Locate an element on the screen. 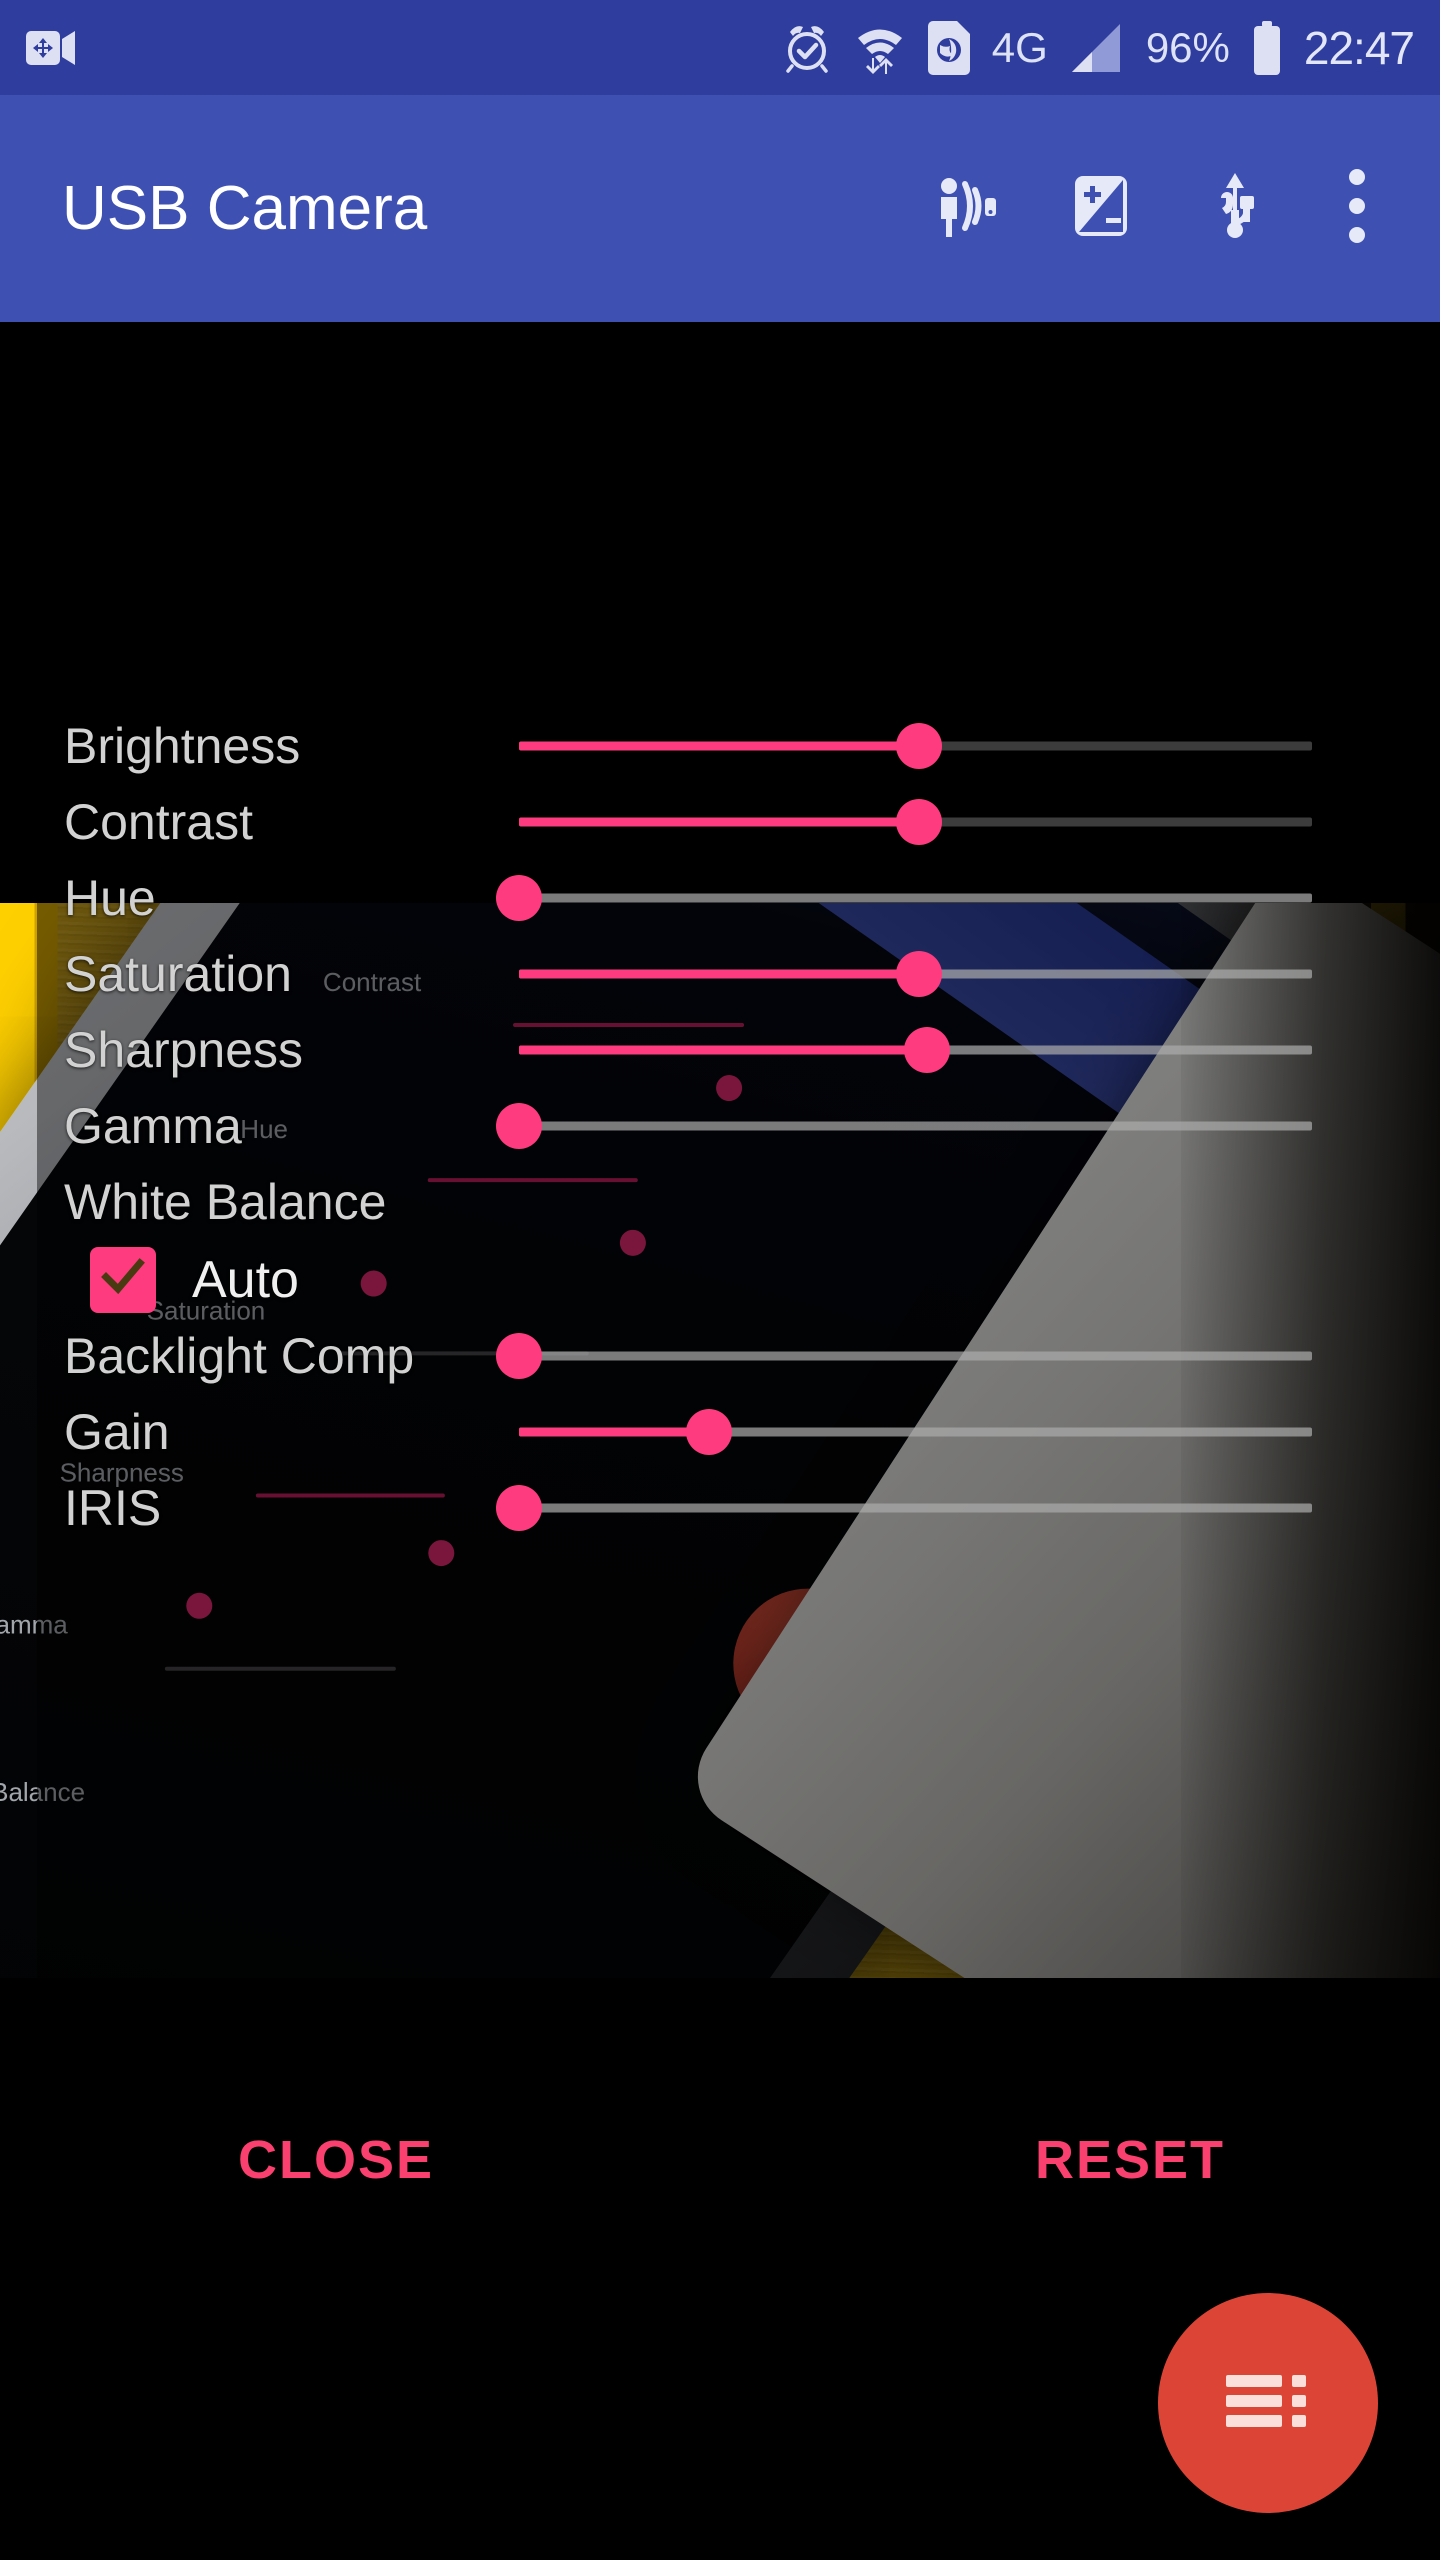 This screenshot has height=2560, width=1440. slider-label-gain: Gain is located at coordinates (117, 1432).